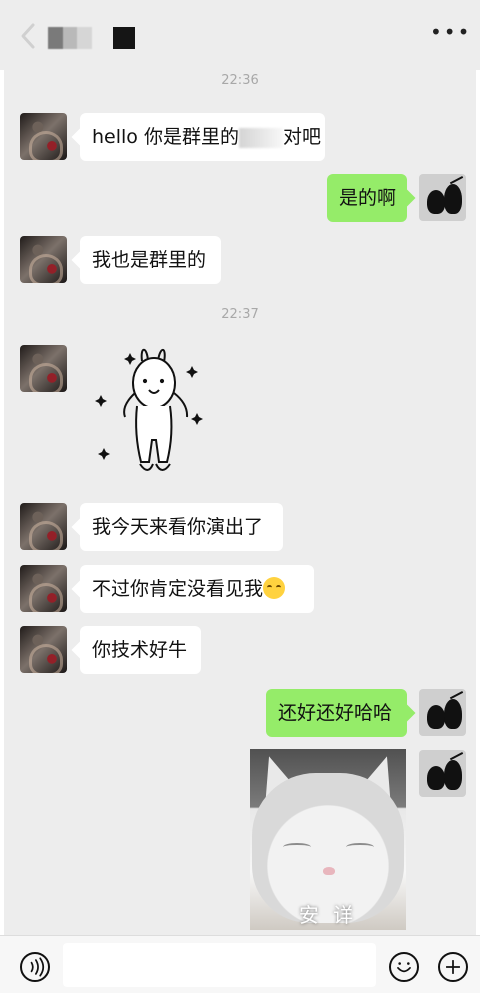 Image resolution: width=480 pixels, height=993 pixels. I want to click on blurred-contact-name, so click(70, 38).